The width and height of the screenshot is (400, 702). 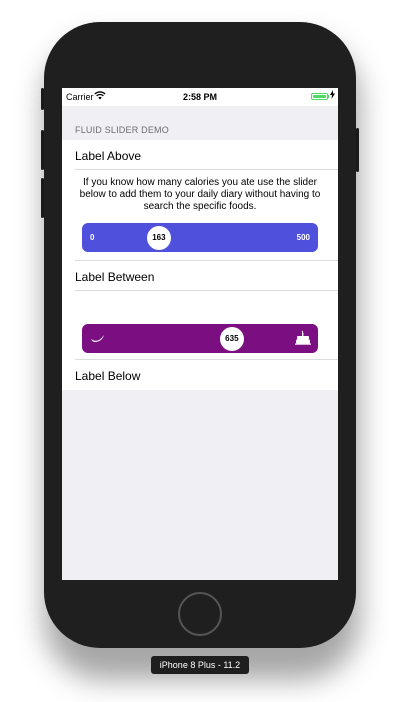 What do you see at coordinates (200, 276) in the screenshot?
I see `cell-label-between: Label Between` at bounding box center [200, 276].